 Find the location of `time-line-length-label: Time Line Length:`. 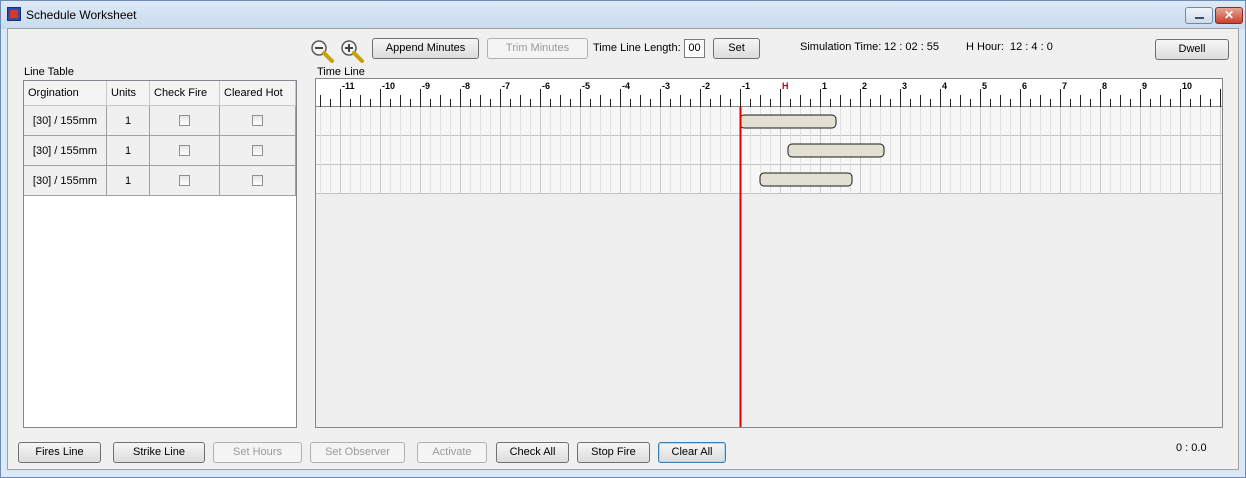

time-line-length-label: Time Line Length: is located at coordinates (637, 48).